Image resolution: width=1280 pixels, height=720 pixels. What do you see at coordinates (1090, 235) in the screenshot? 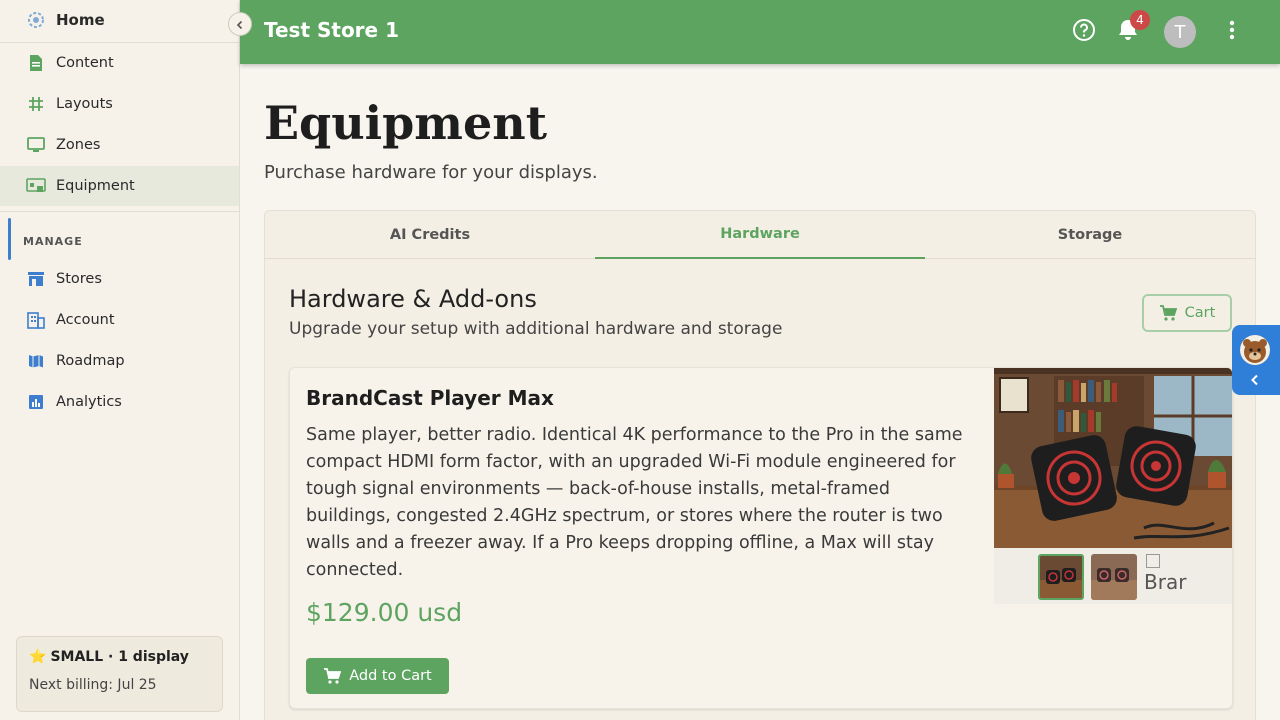
I see `tab-storage: Storage` at bounding box center [1090, 235].